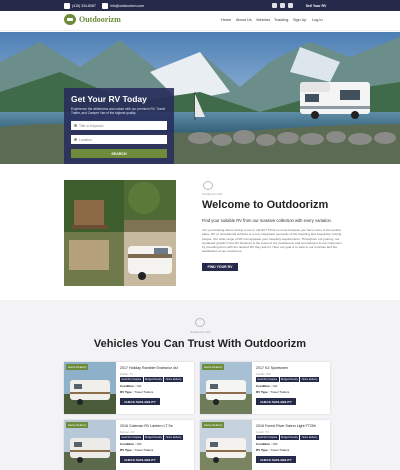  I want to click on nav-login: Log In, so click(317, 20).